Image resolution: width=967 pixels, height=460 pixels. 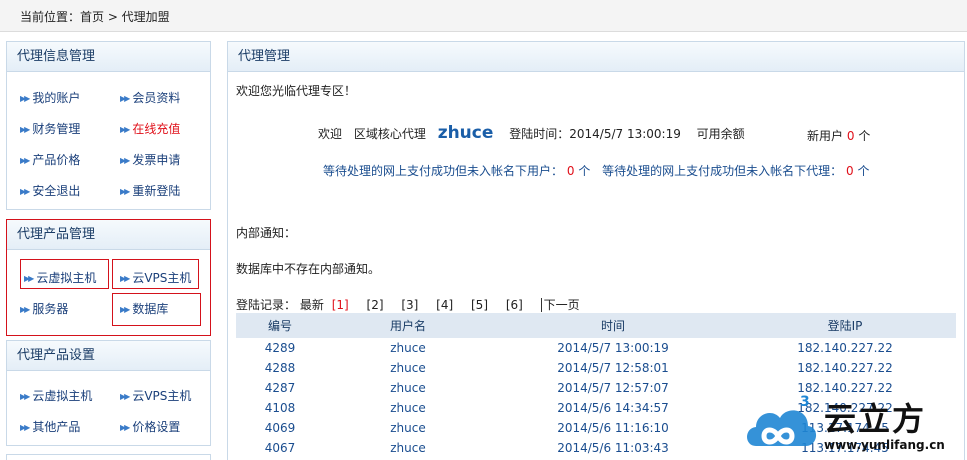 What do you see at coordinates (595, 134) in the screenshot?
I see `login-time: 登陆时间：2014/5/7 13:00:19` at bounding box center [595, 134].